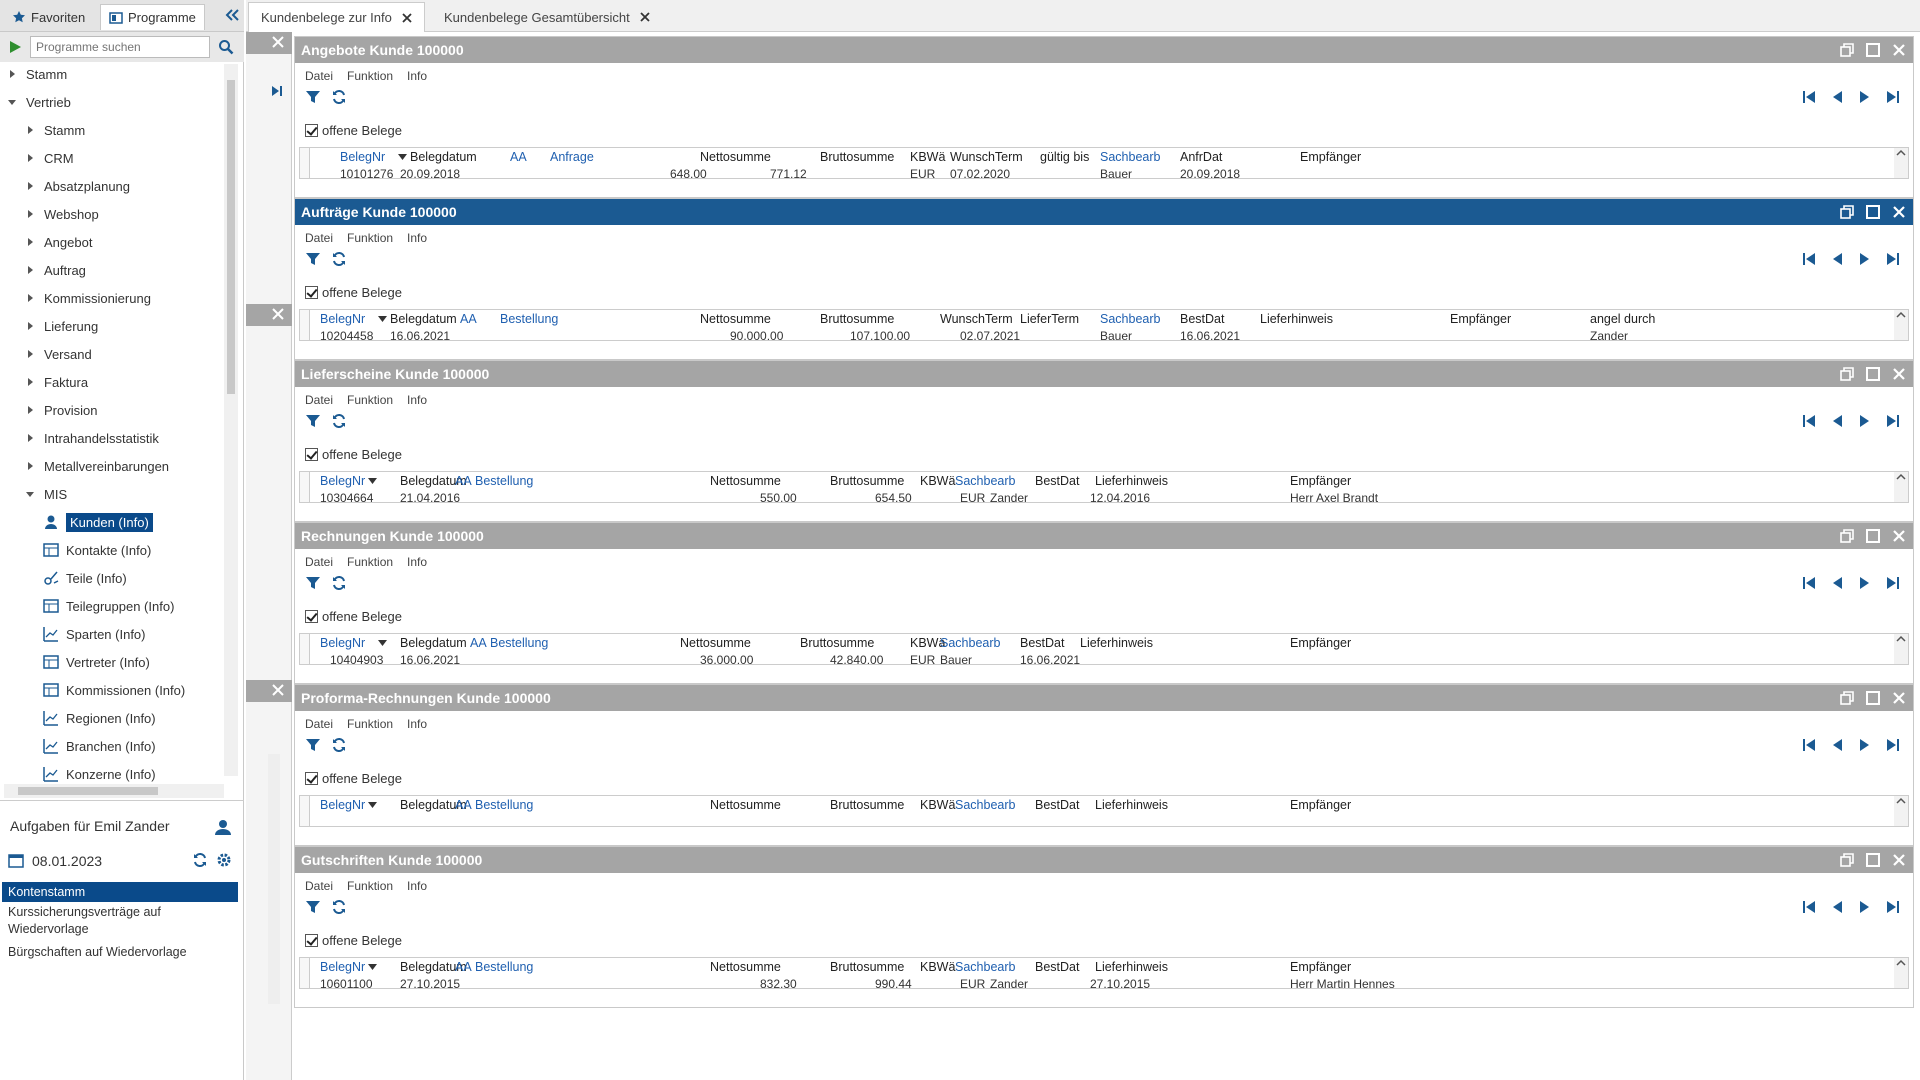  Describe the element at coordinates (1104, 860) in the screenshot. I see `panel-title-bar: Gutschriften Kunde 100000` at that location.